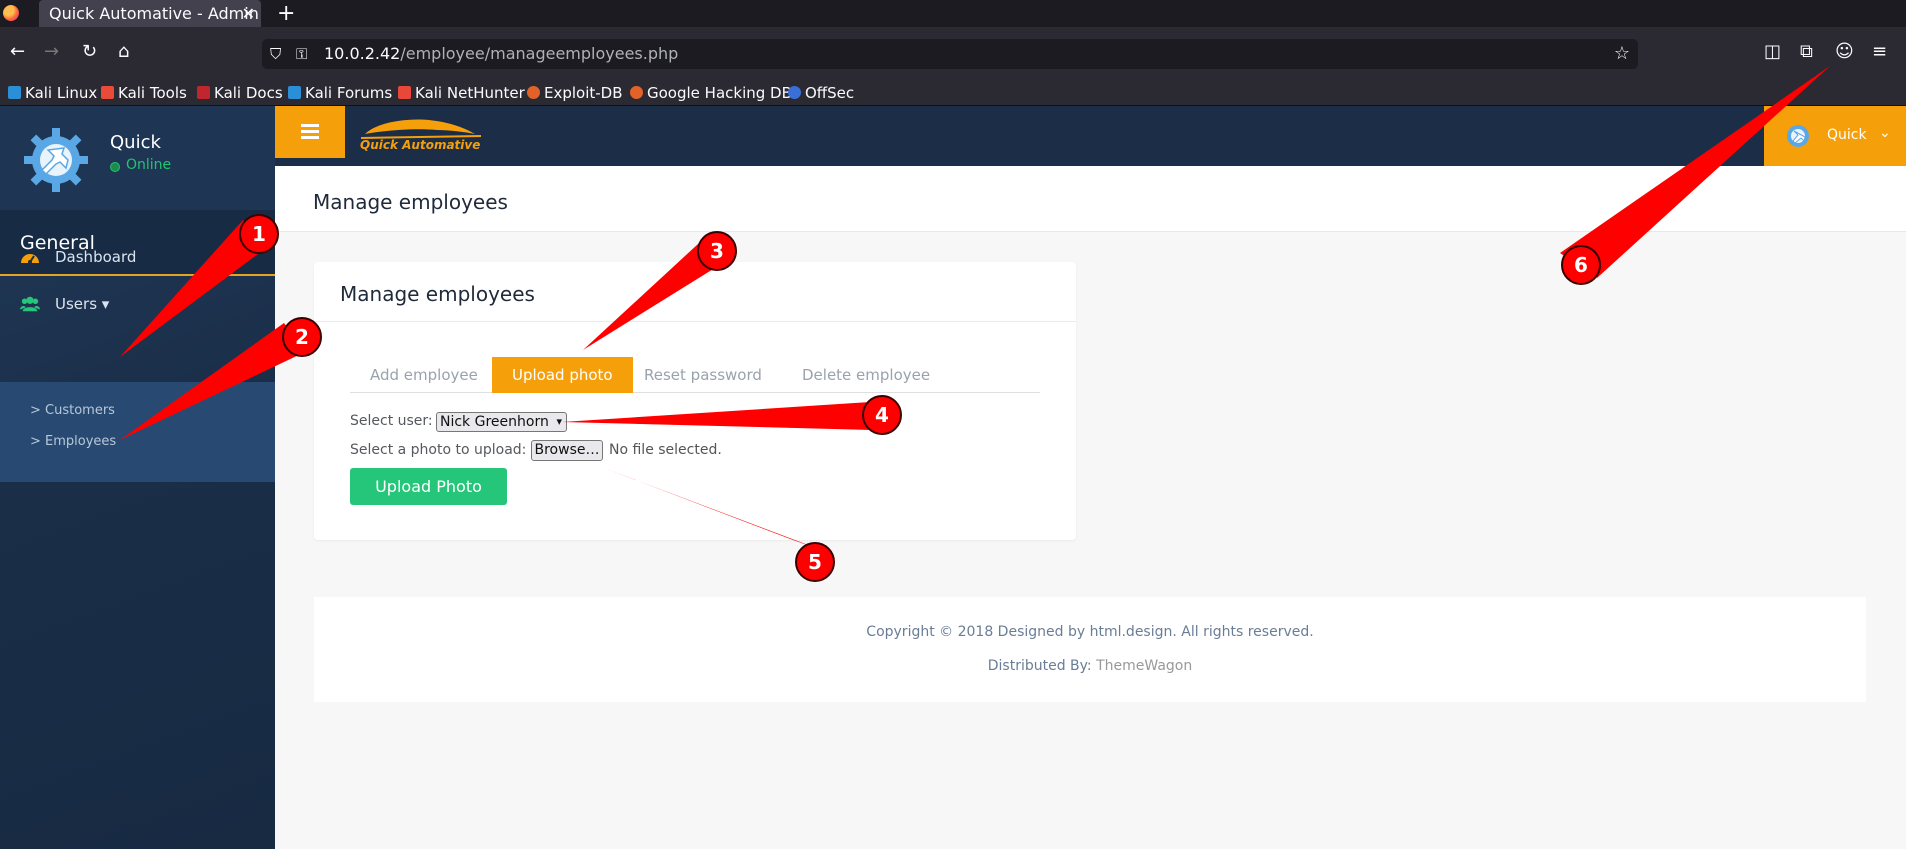 This screenshot has width=1906, height=849. What do you see at coordinates (703, 375) in the screenshot?
I see `tab-reset-password: Reset password` at bounding box center [703, 375].